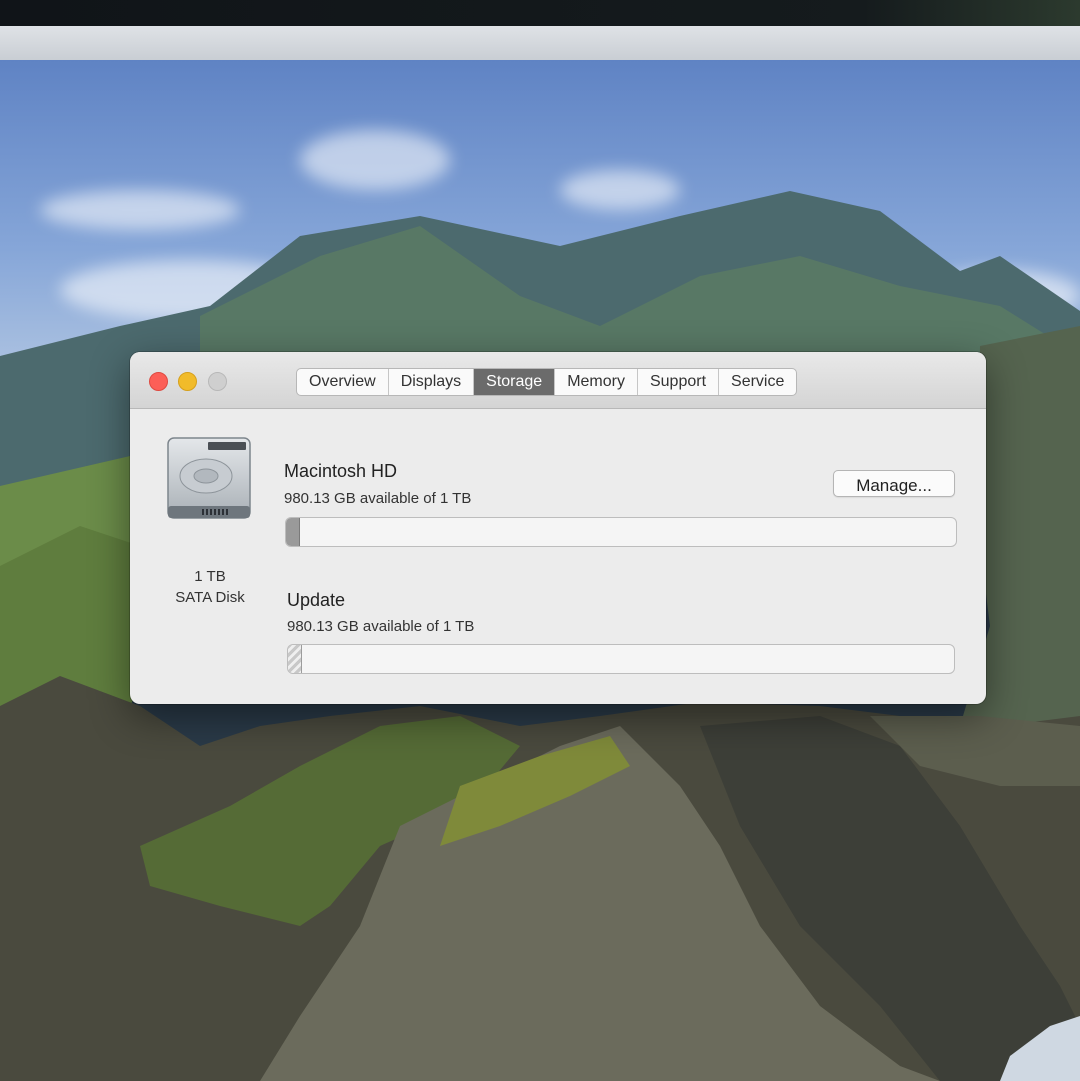 This screenshot has height=1081, width=1080. Describe the element at coordinates (209, 478) in the screenshot. I see `hard-disk-icon` at that location.